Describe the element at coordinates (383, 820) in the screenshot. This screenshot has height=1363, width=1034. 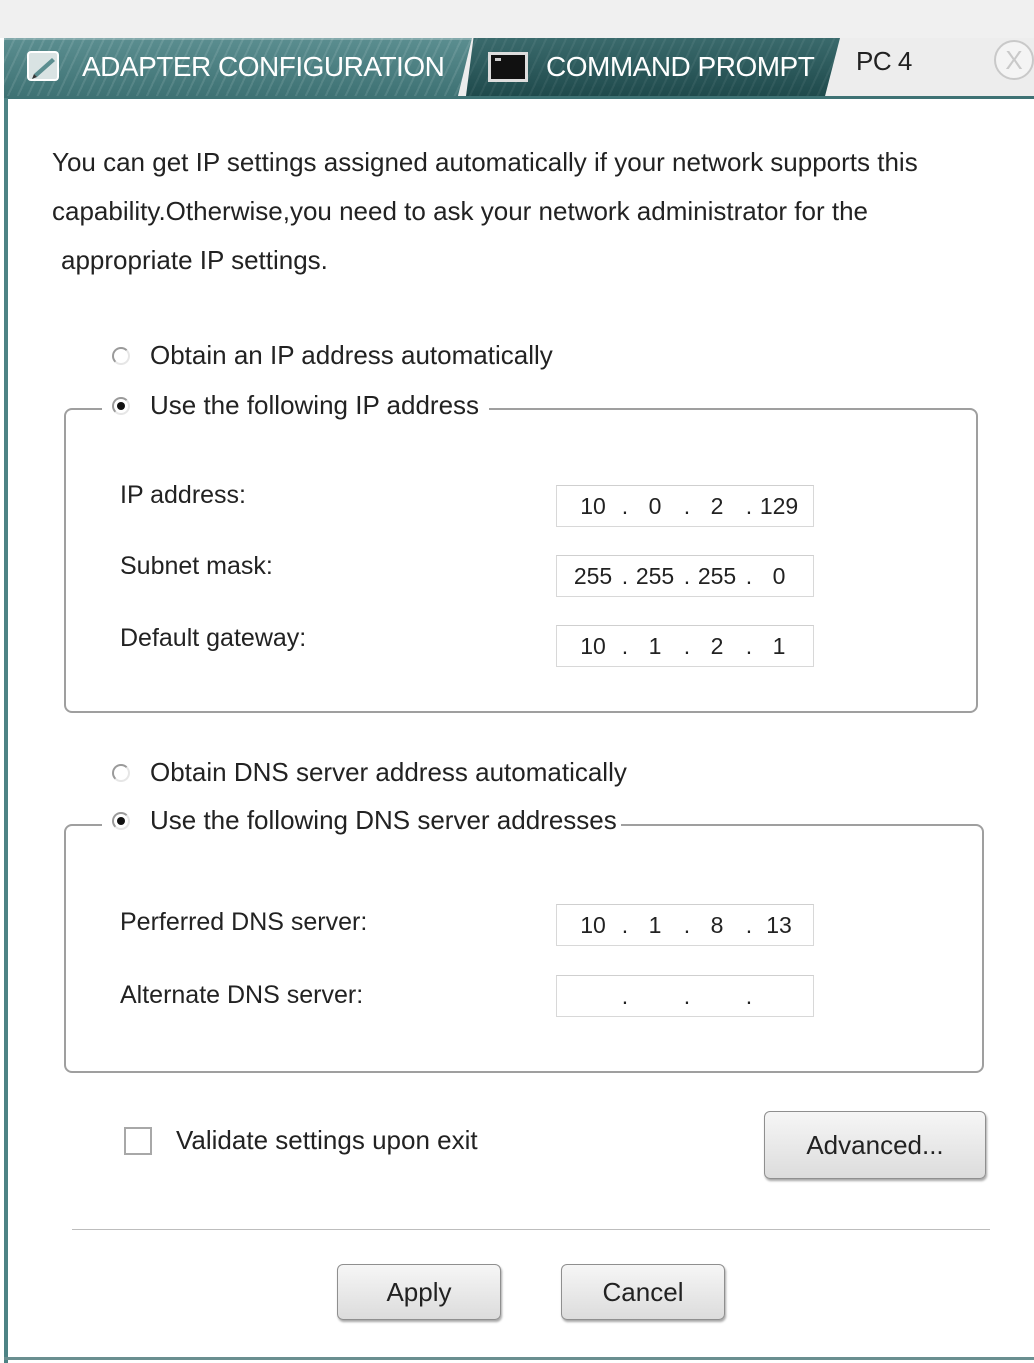
I see `radio-label: Use the following DNS server addresses` at that location.